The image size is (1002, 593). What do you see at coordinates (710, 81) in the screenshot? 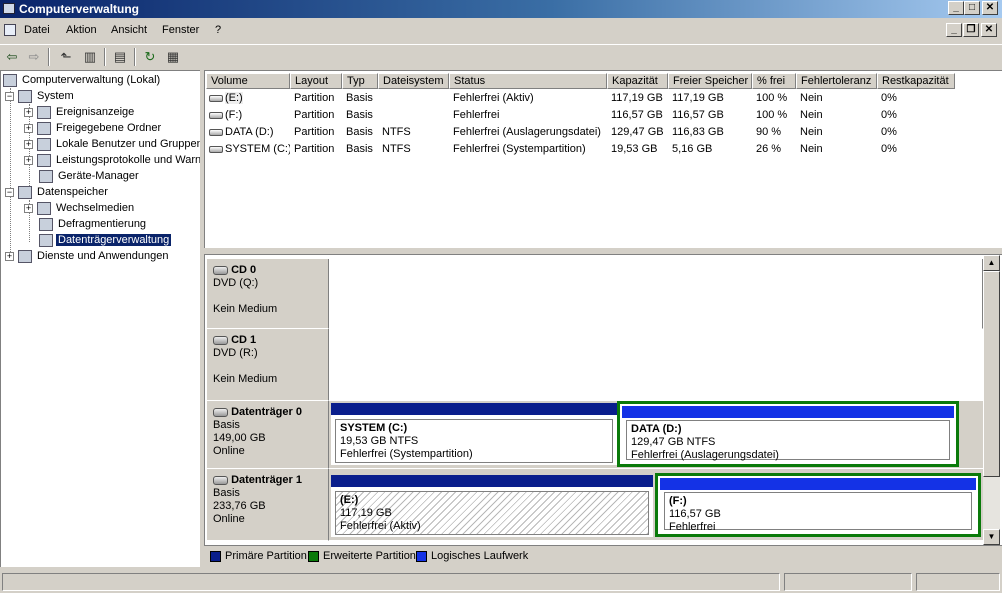
I see `column-header-freier-speicher: Freier Speicher` at bounding box center [710, 81].